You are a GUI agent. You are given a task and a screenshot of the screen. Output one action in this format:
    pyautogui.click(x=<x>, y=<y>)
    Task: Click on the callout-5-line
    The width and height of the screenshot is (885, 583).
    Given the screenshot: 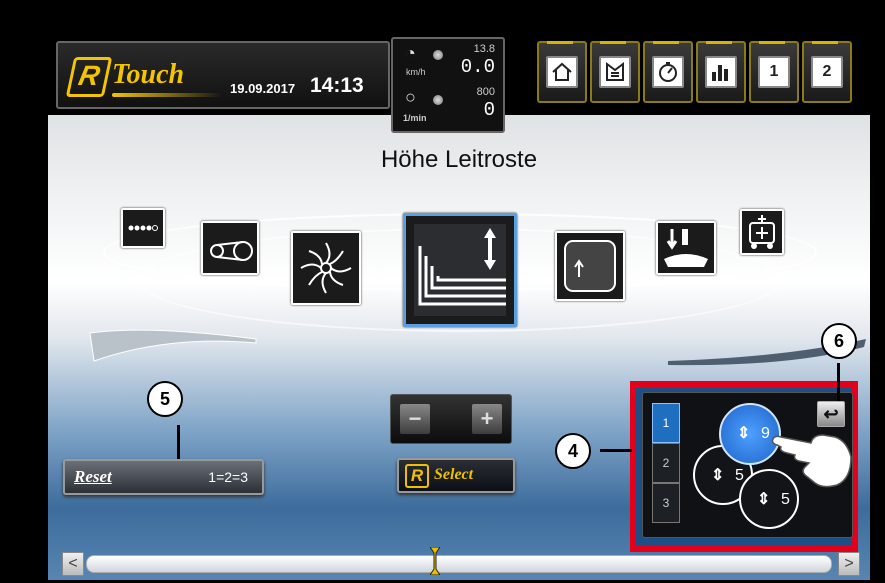 What is the action you would take?
    pyautogui.click(x=178, y=442)
    